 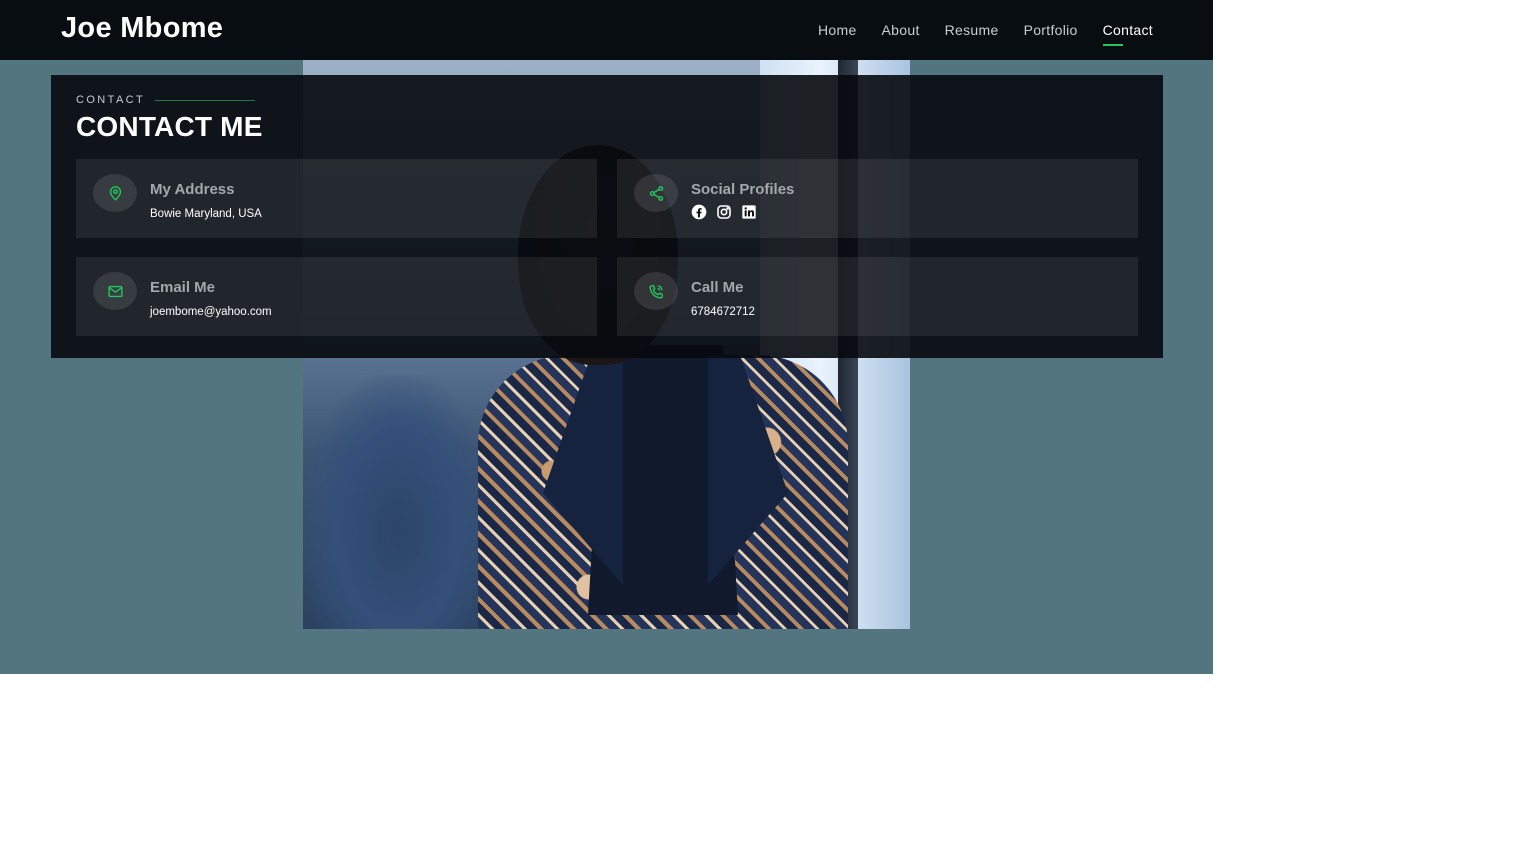 What do you see at coordinates (206, 214) in the screenshot?
I see `address-text: Bowie Maryland, USA` at bounding box center [206, 214].